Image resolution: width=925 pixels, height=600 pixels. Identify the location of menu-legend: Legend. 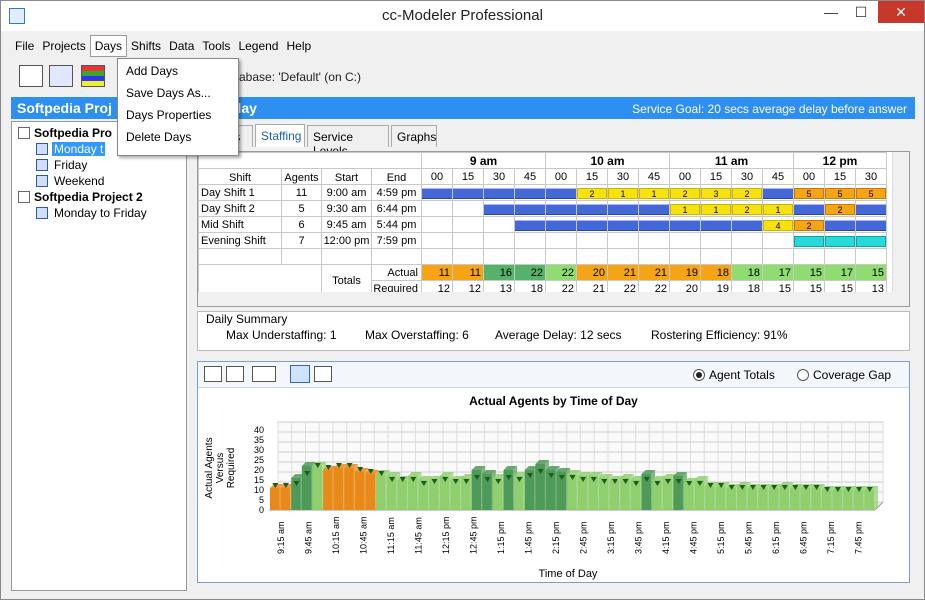
(258, 46).